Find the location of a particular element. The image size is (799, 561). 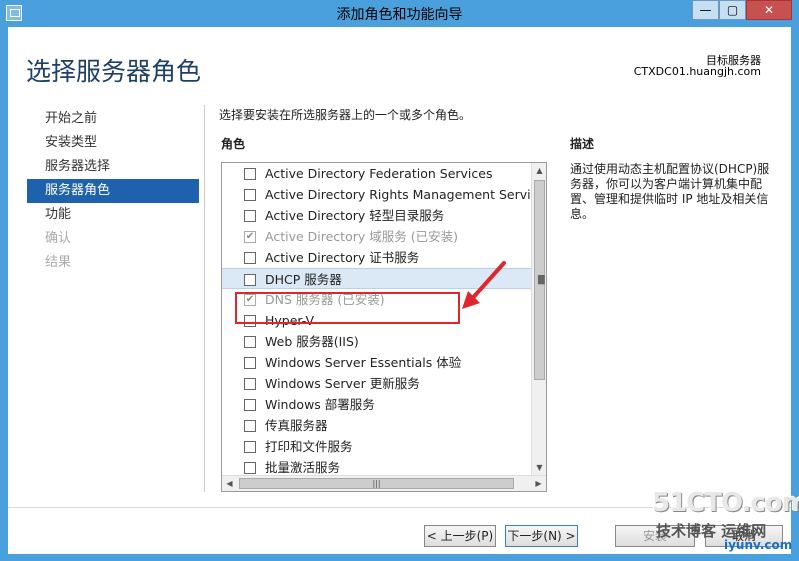

minimize-button: — is located at coordinates (705, 10).